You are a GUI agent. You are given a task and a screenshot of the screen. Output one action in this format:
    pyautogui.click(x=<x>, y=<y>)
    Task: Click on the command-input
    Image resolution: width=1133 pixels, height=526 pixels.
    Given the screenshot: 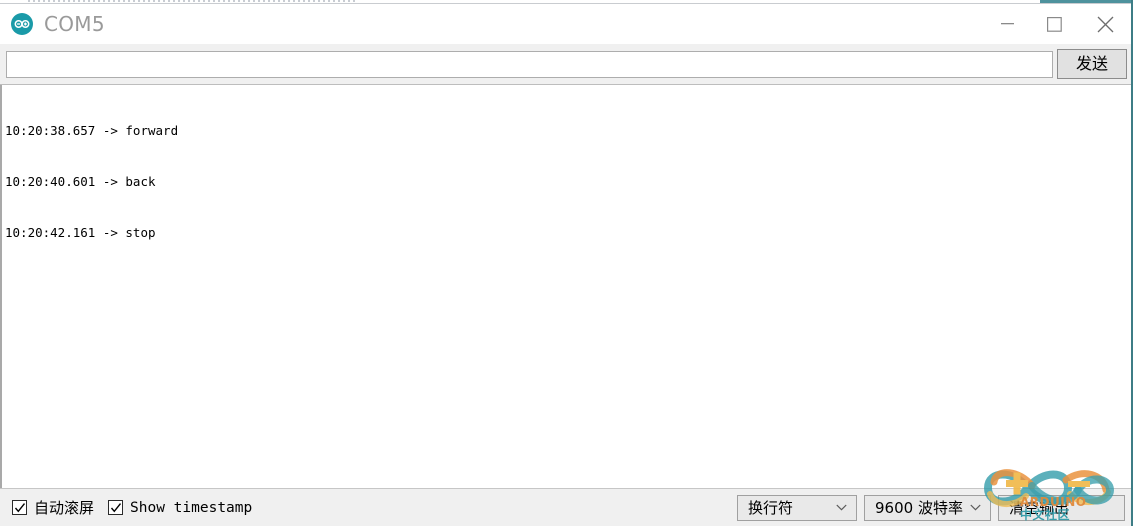 What is the action you would take?
    pyautogui.click(x=529, y=64)
    